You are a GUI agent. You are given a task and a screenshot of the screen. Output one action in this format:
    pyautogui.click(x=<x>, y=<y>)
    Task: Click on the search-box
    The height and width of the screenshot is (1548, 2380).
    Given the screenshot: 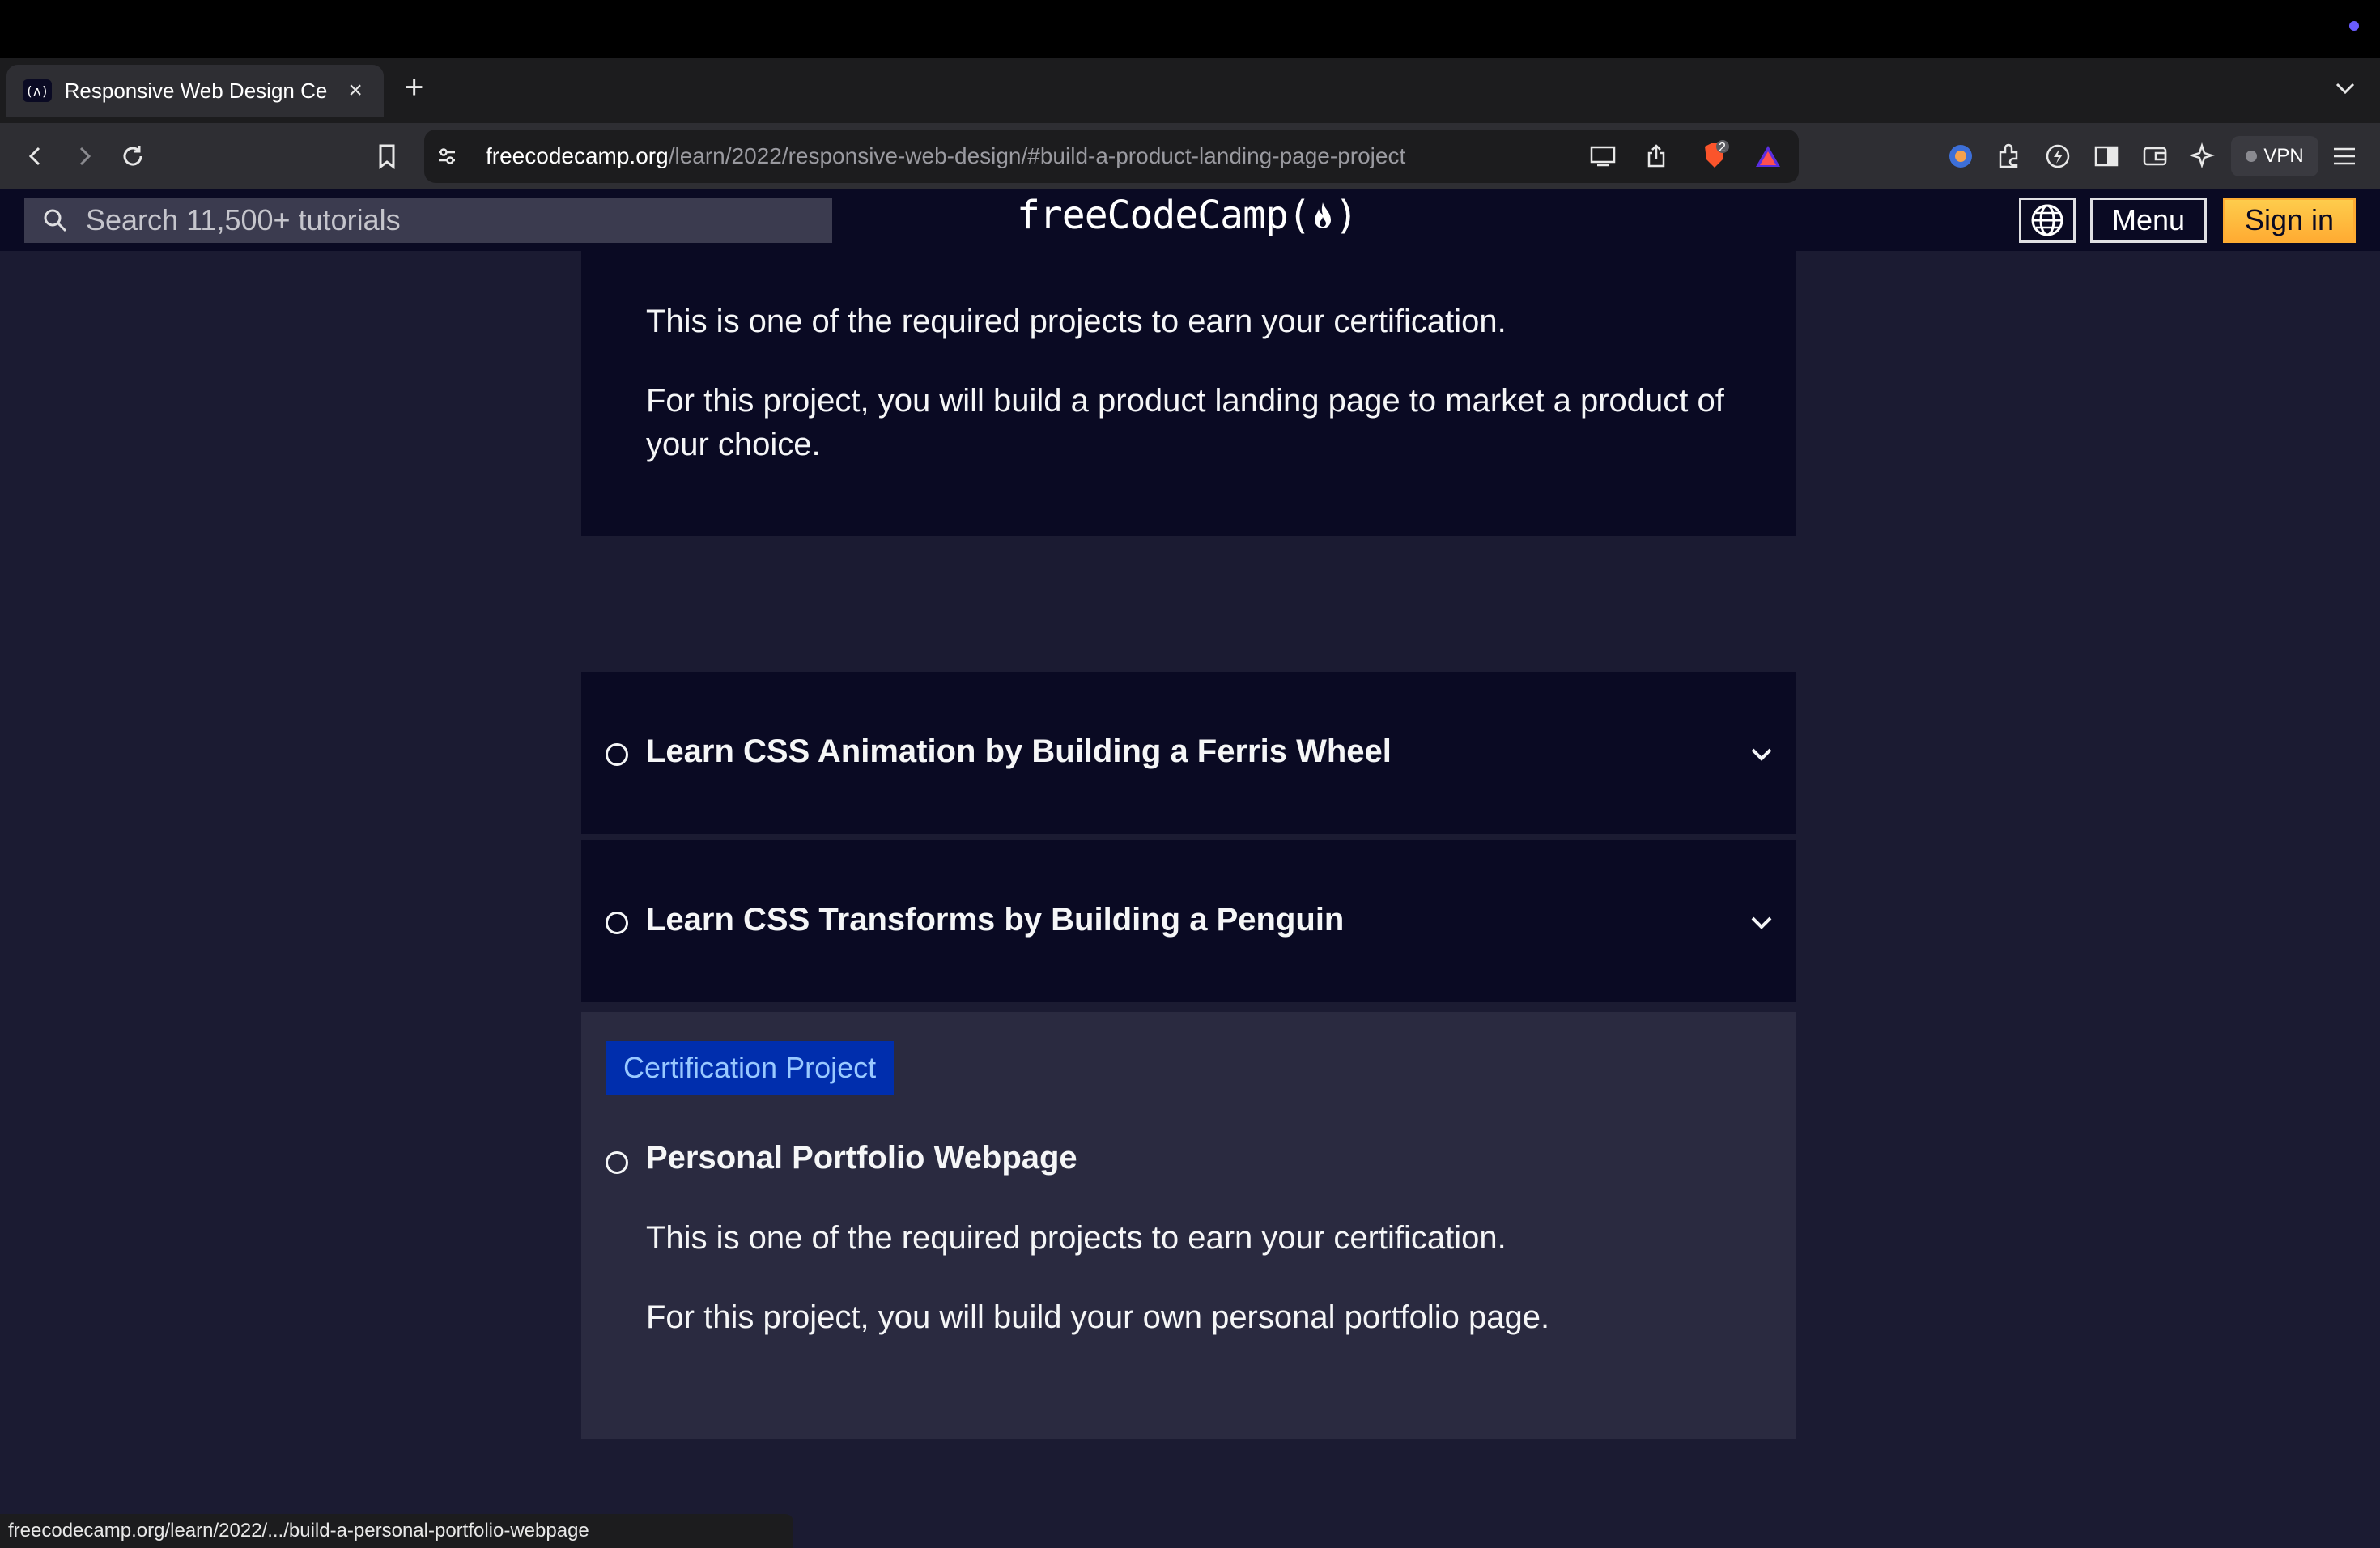 What is the action you would take?
    pyautogui.click(x=428, y=221)
    